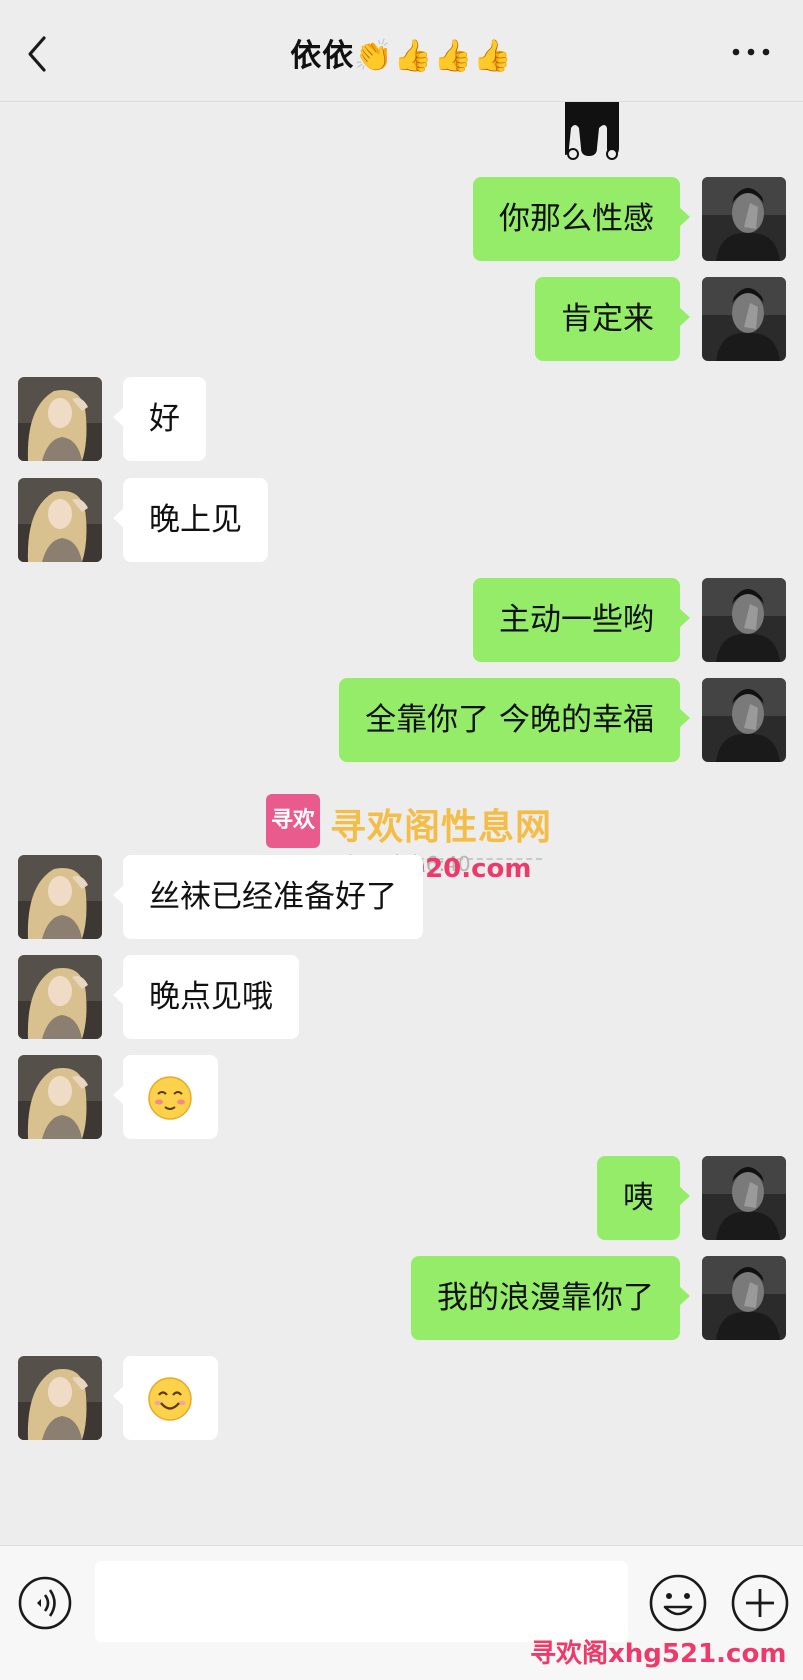 This screenshot has width=803, height=1680. What do you see at coordinates (401, 520) in the screenshot?
I see `message-row: 晚上见` at bounding box center [401, 520].